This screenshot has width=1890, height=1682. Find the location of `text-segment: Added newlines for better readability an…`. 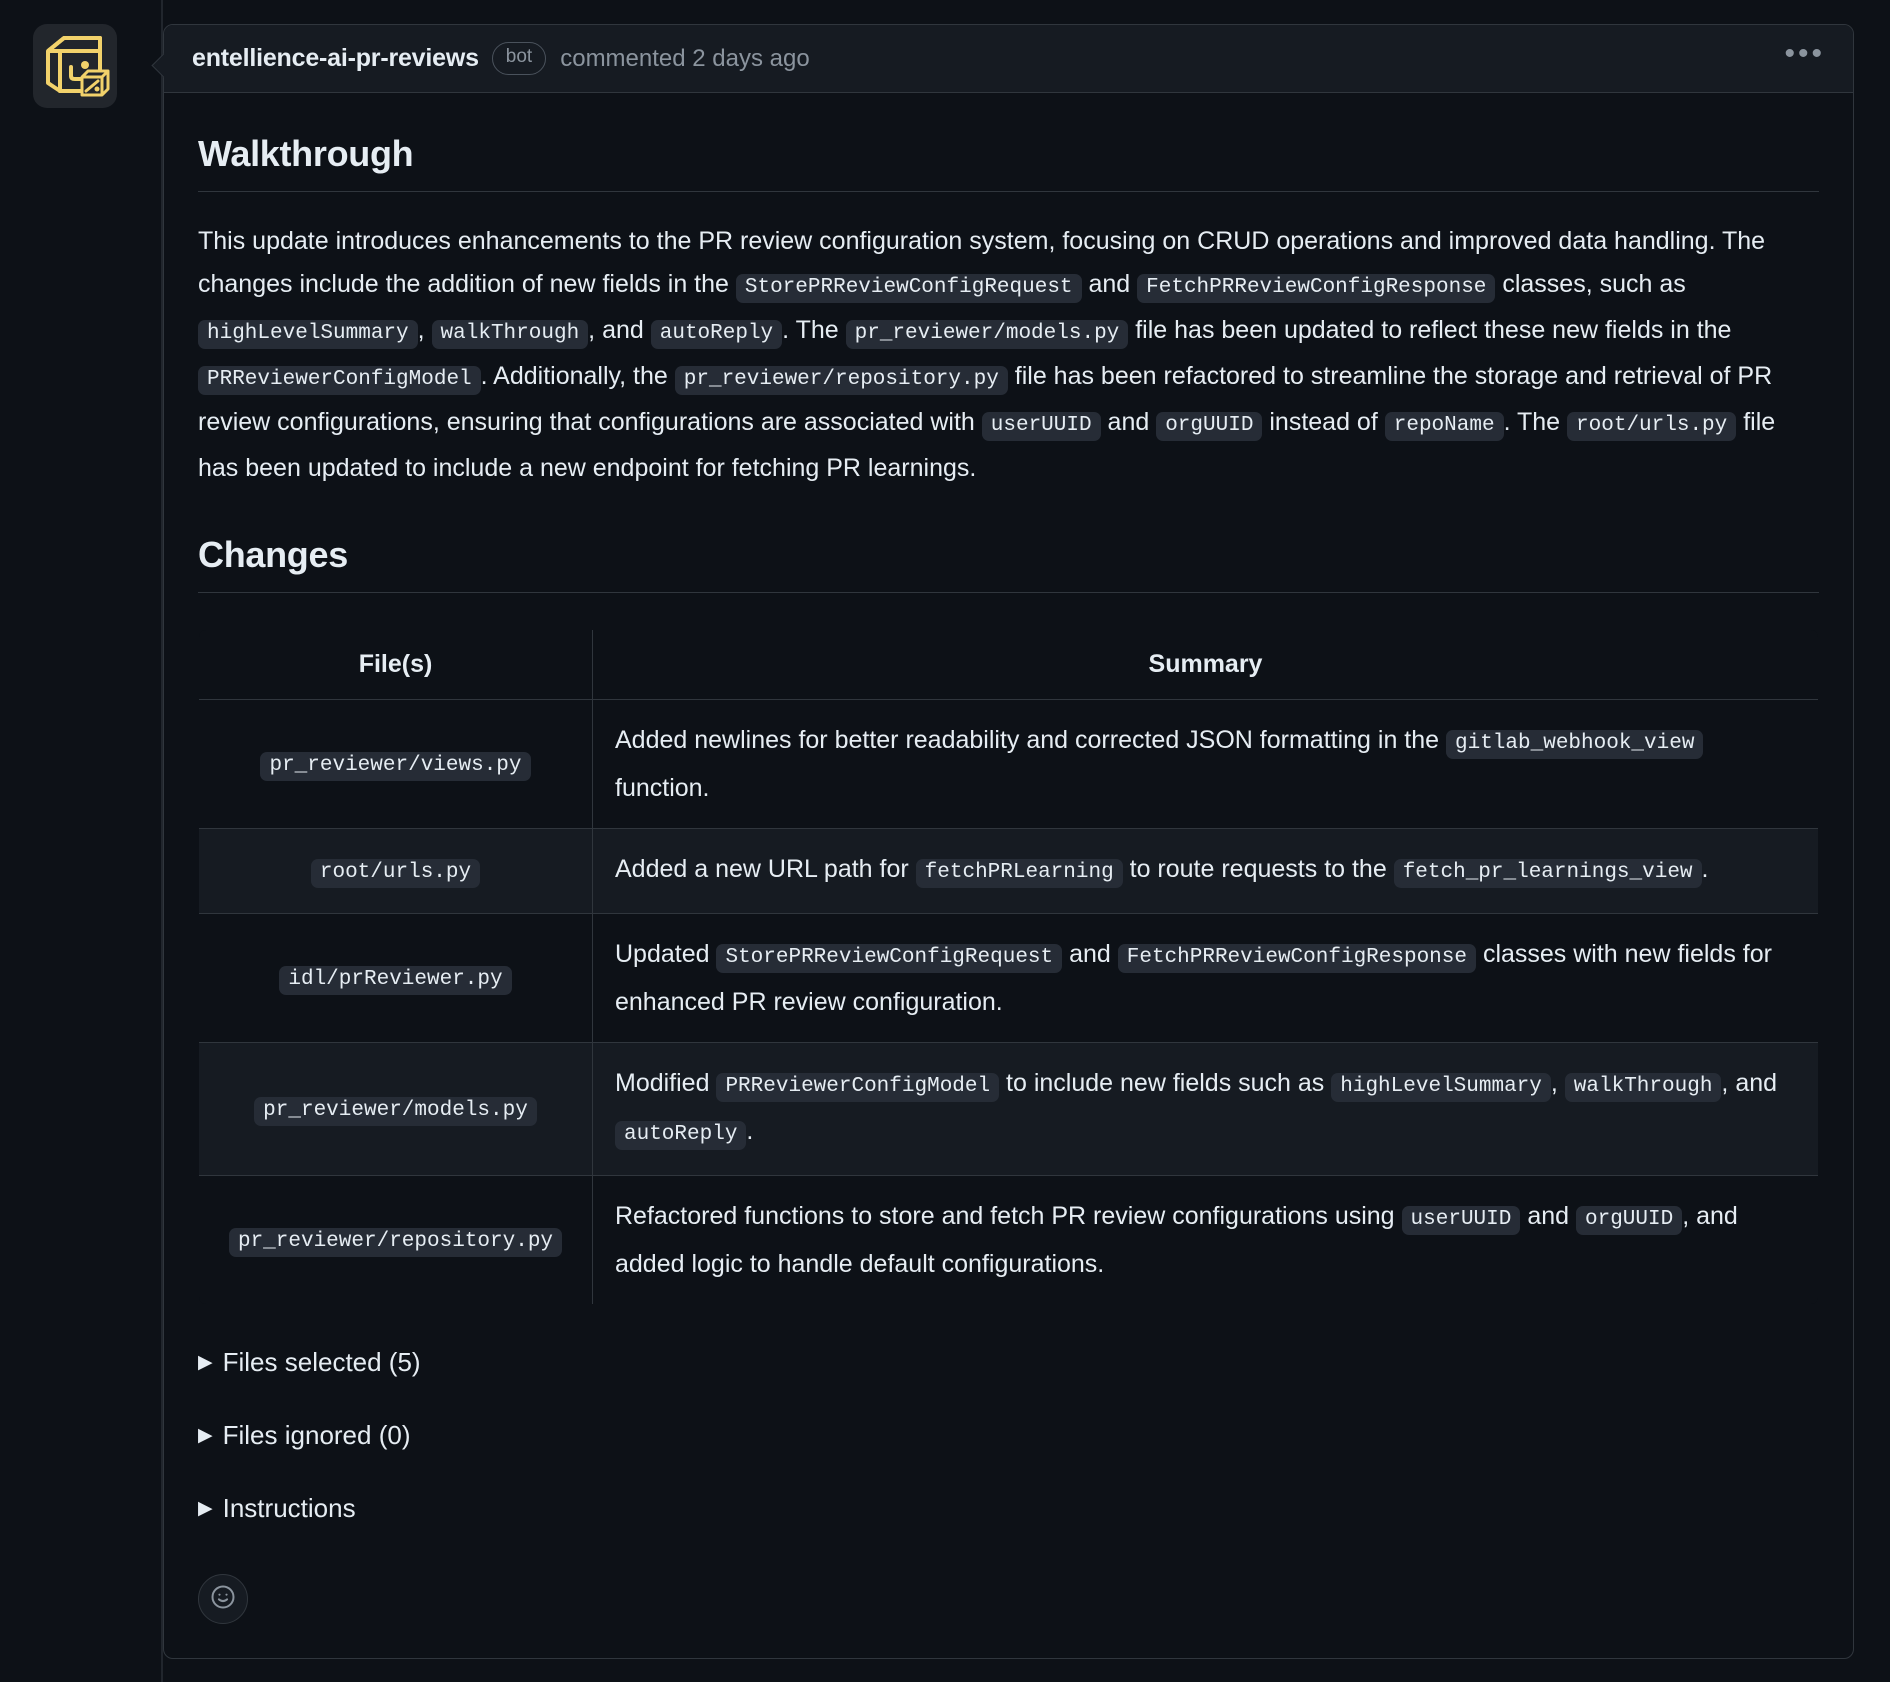

text-segment: Added newlines for better readability an… is located at coordinates (1030, 740).